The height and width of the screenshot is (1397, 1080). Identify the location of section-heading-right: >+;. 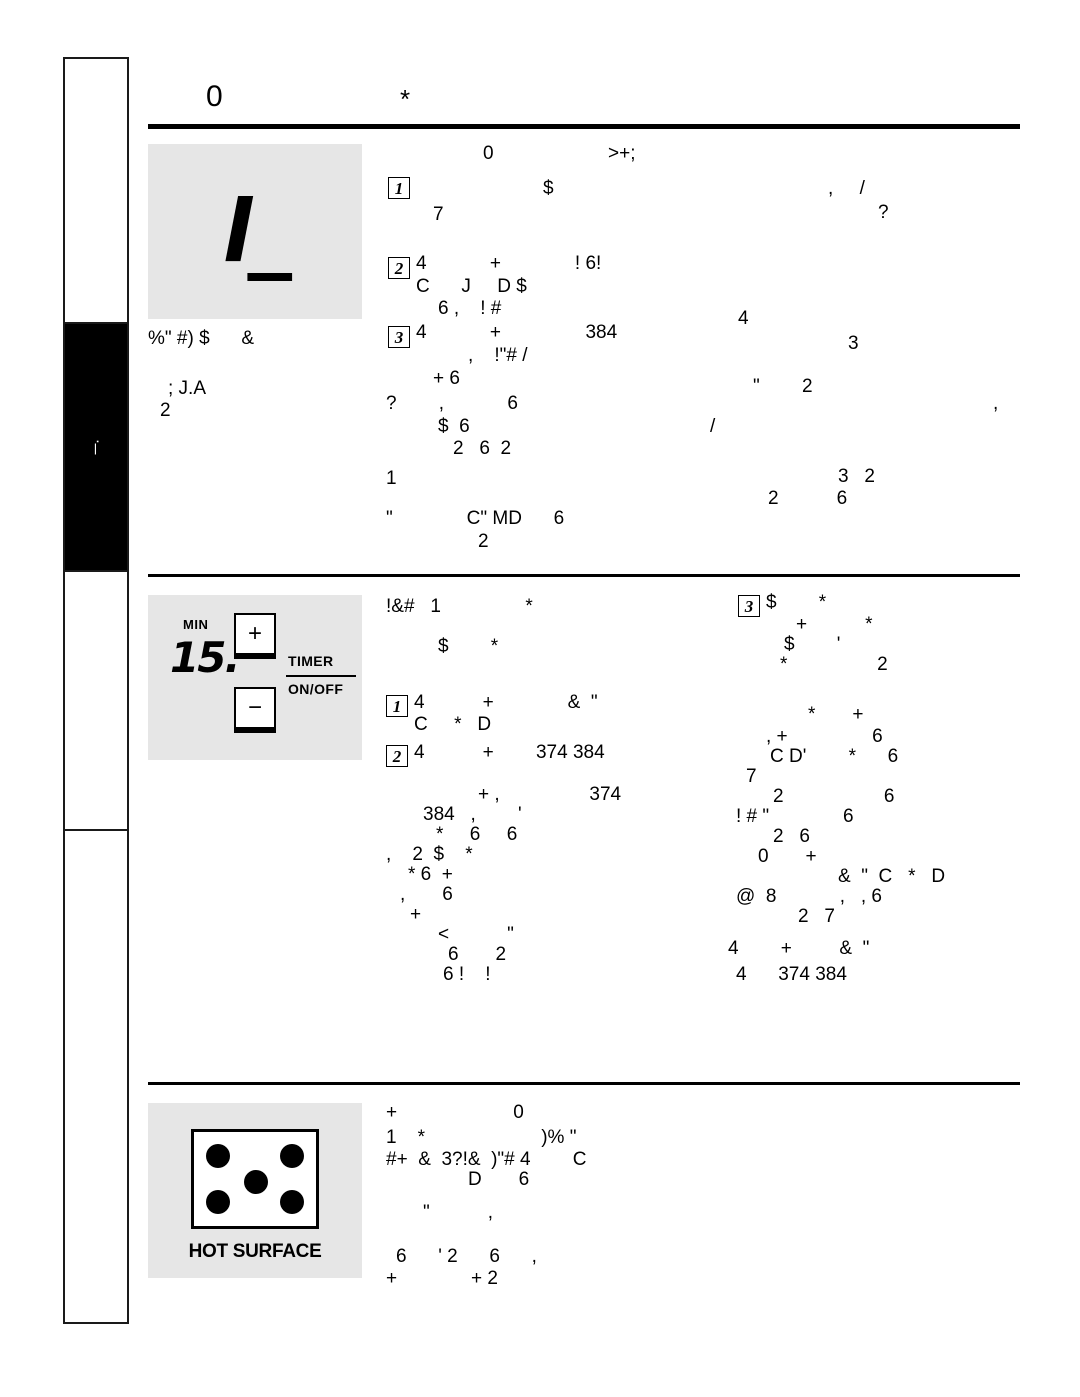
(622, 153).